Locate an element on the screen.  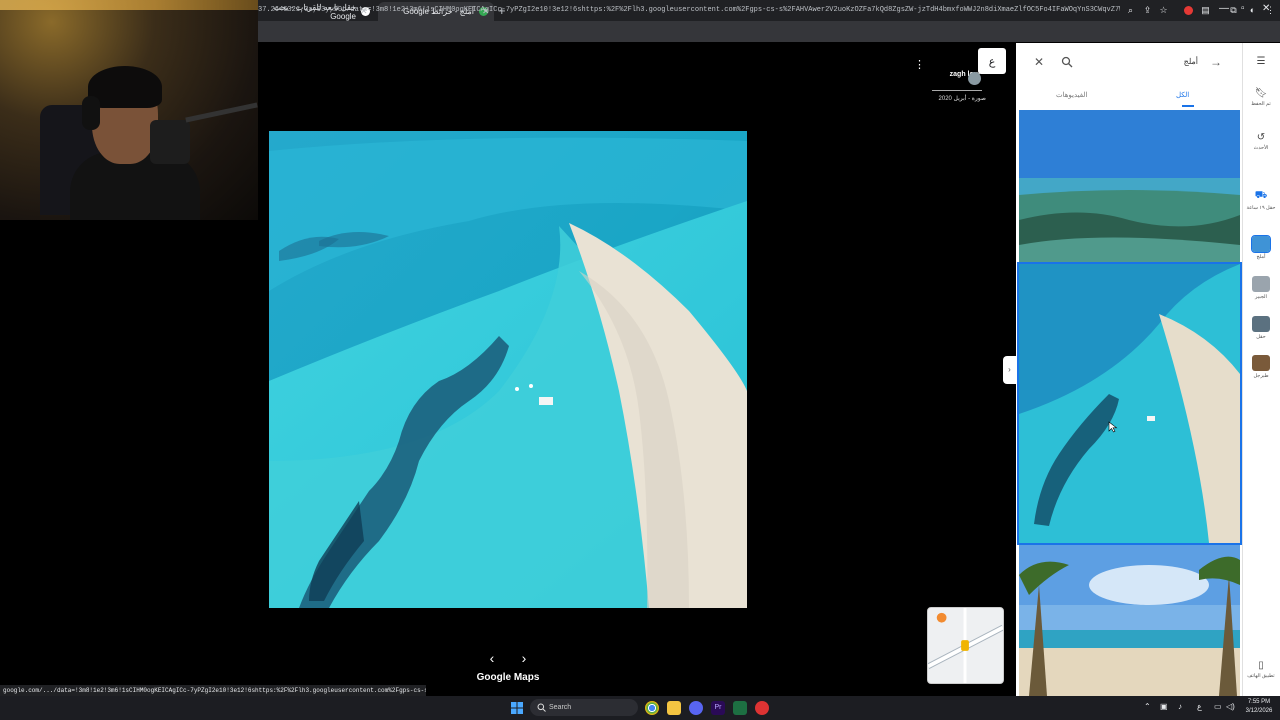
rail-item-recent: ↺ الأحدث is located at coordinates (1261, 141).